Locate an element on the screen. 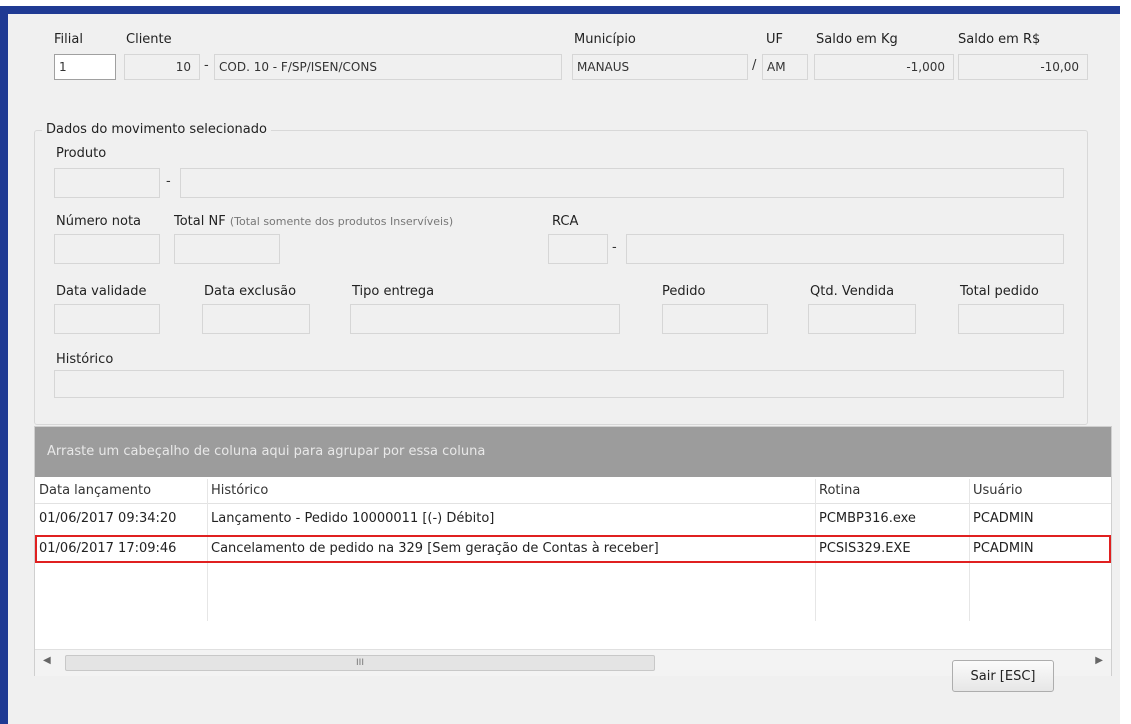 The height and width of the screenshot is (724, 1131). produto-label: Produto is located at coordinates (81, 153).